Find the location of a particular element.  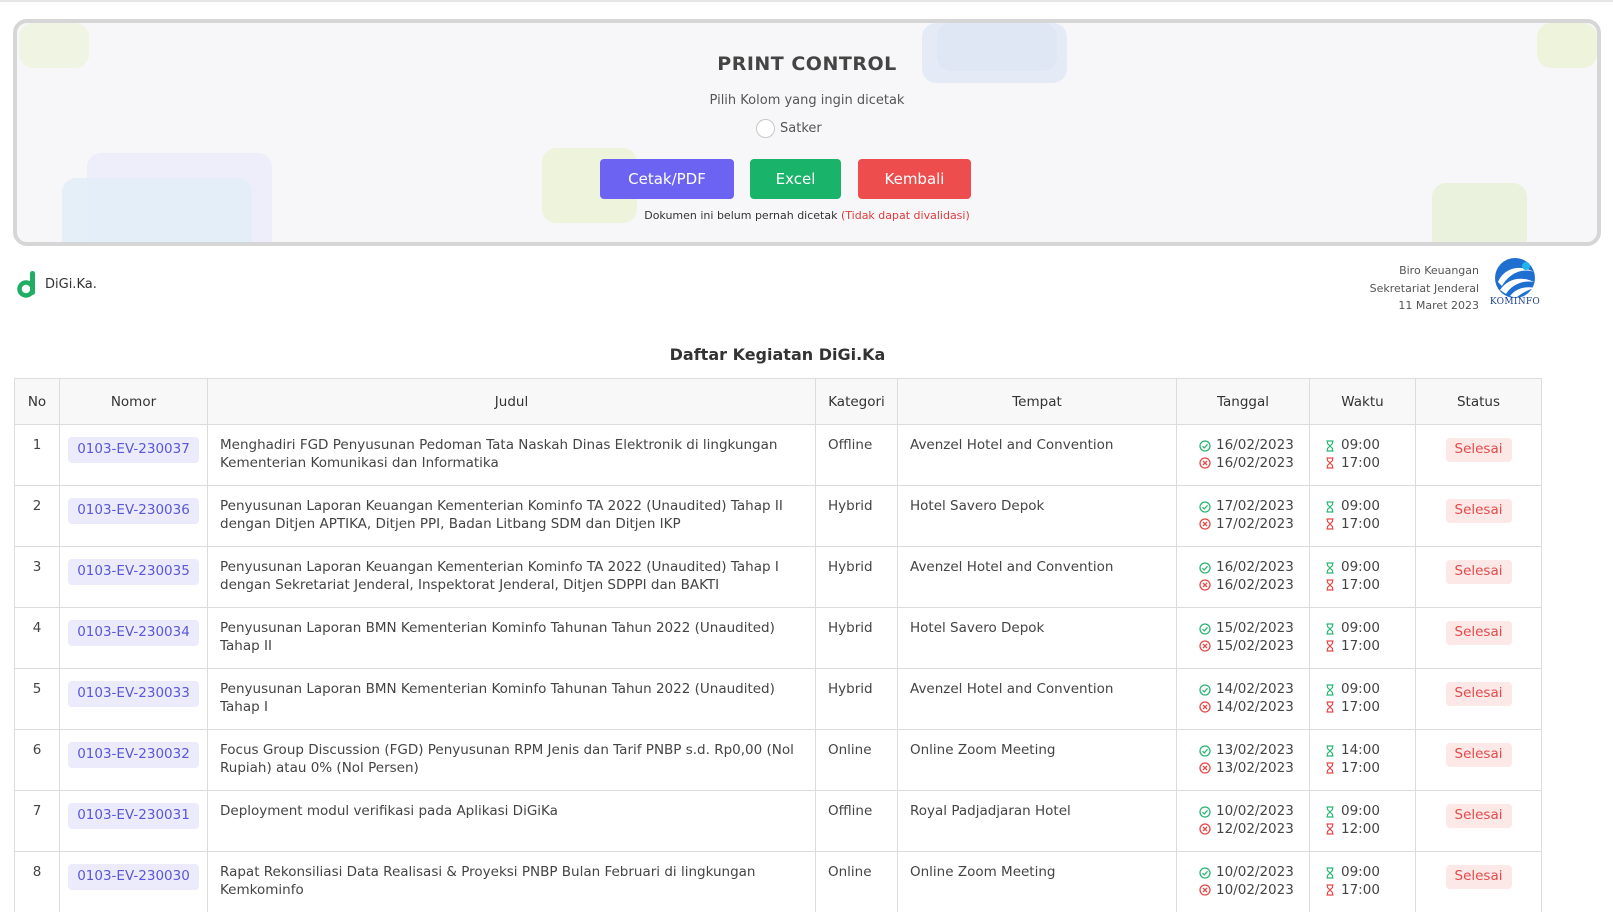

event-number-link: 0103-EV-230033 is located at coordinates (133, 694).